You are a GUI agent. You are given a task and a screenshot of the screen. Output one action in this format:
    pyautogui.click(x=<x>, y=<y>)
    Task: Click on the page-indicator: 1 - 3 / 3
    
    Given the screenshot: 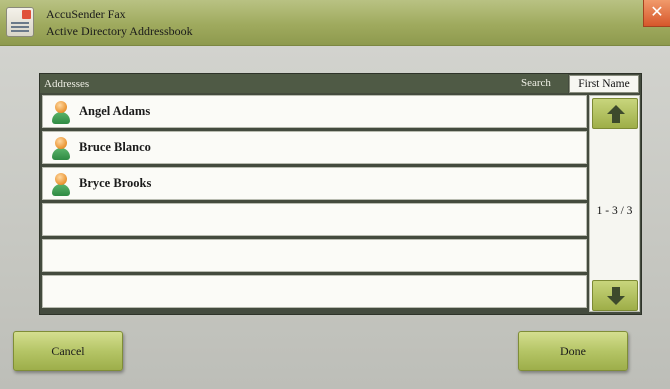 What is the action you would take?
    pyautogui.click(x=614, y=211)
    